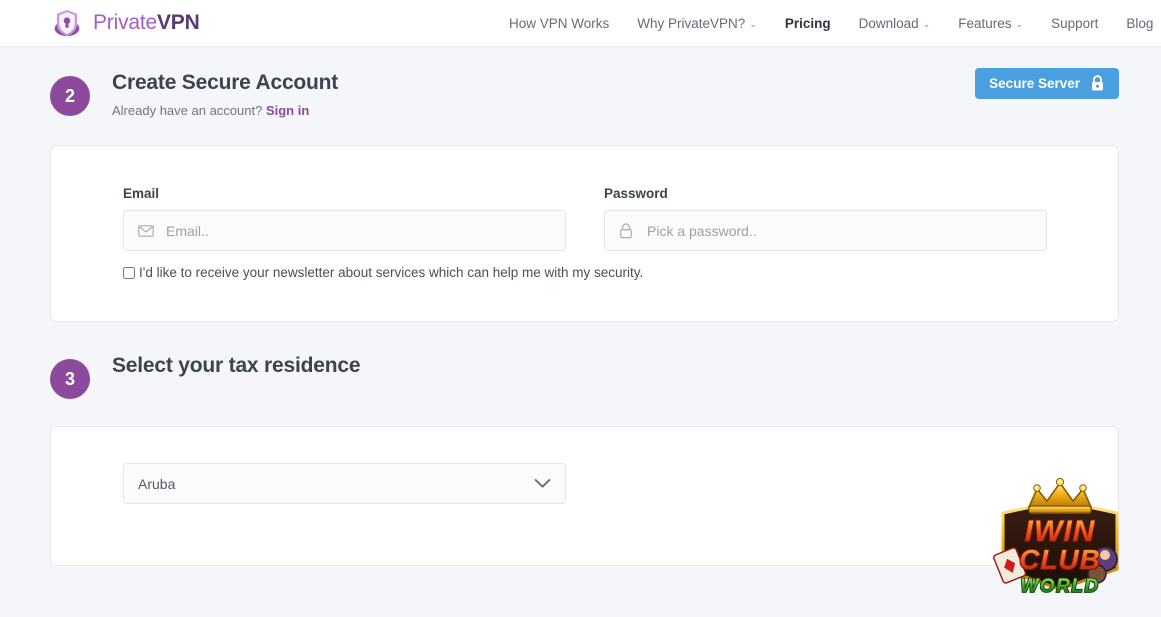 Image resolution: width=1161 pixels, height=617 pixels. I want to click on nav-item-blog: Blog, so click(1136, 23).